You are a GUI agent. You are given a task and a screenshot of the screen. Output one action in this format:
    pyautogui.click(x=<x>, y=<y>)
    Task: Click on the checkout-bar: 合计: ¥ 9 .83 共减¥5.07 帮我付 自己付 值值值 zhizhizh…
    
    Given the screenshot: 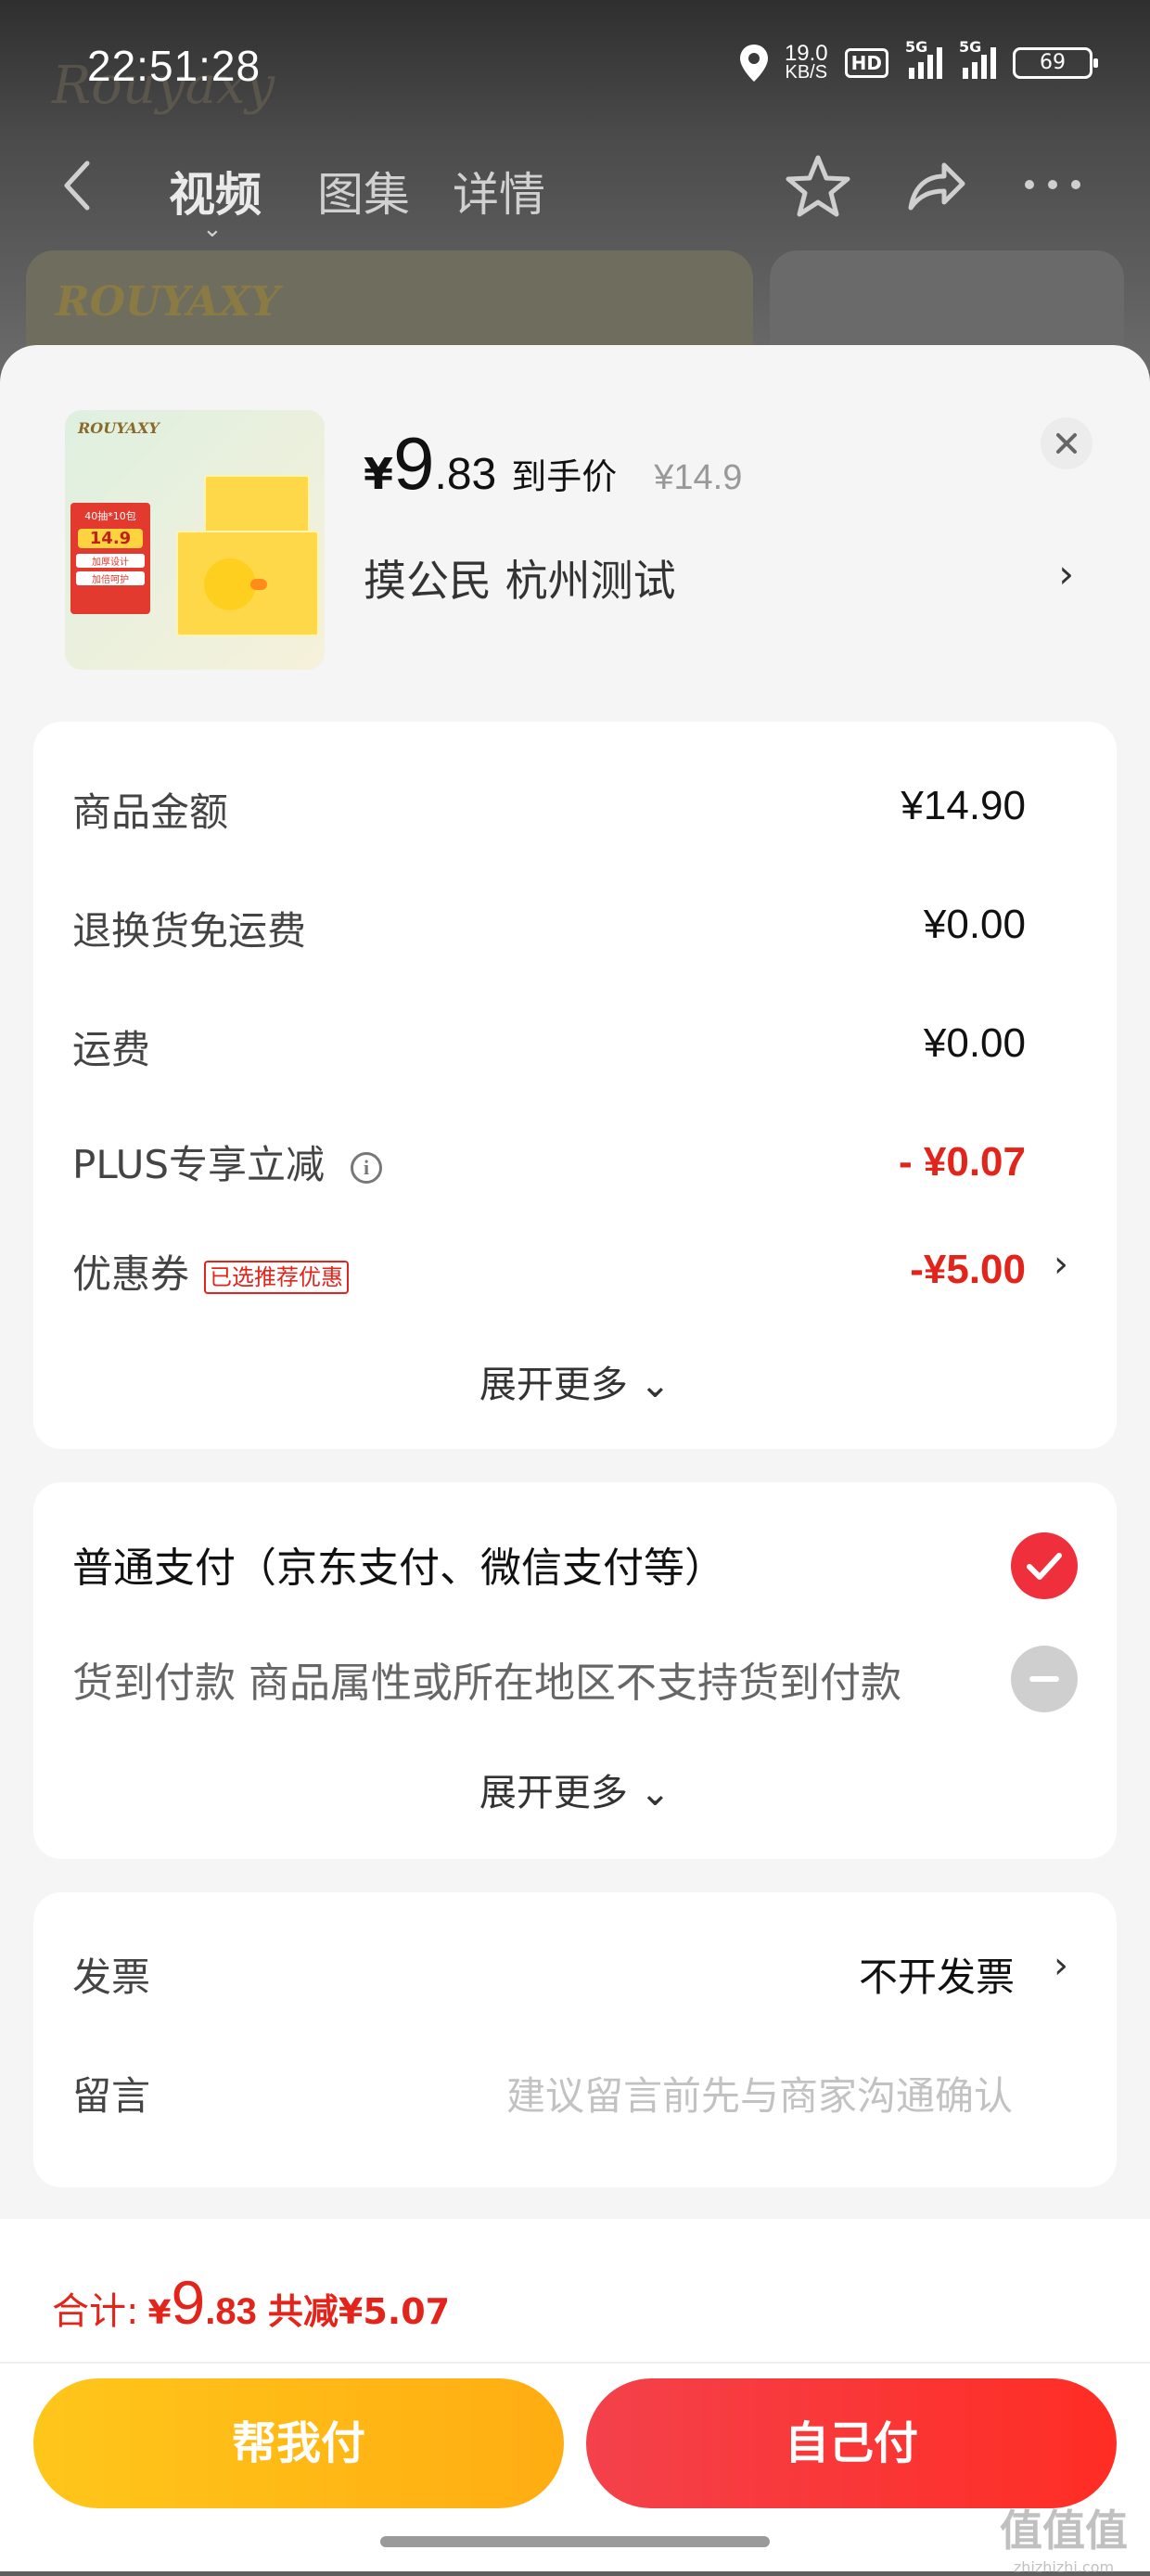 What is the action you would take?
    pyautogui.click(x=575, y=2397)
    